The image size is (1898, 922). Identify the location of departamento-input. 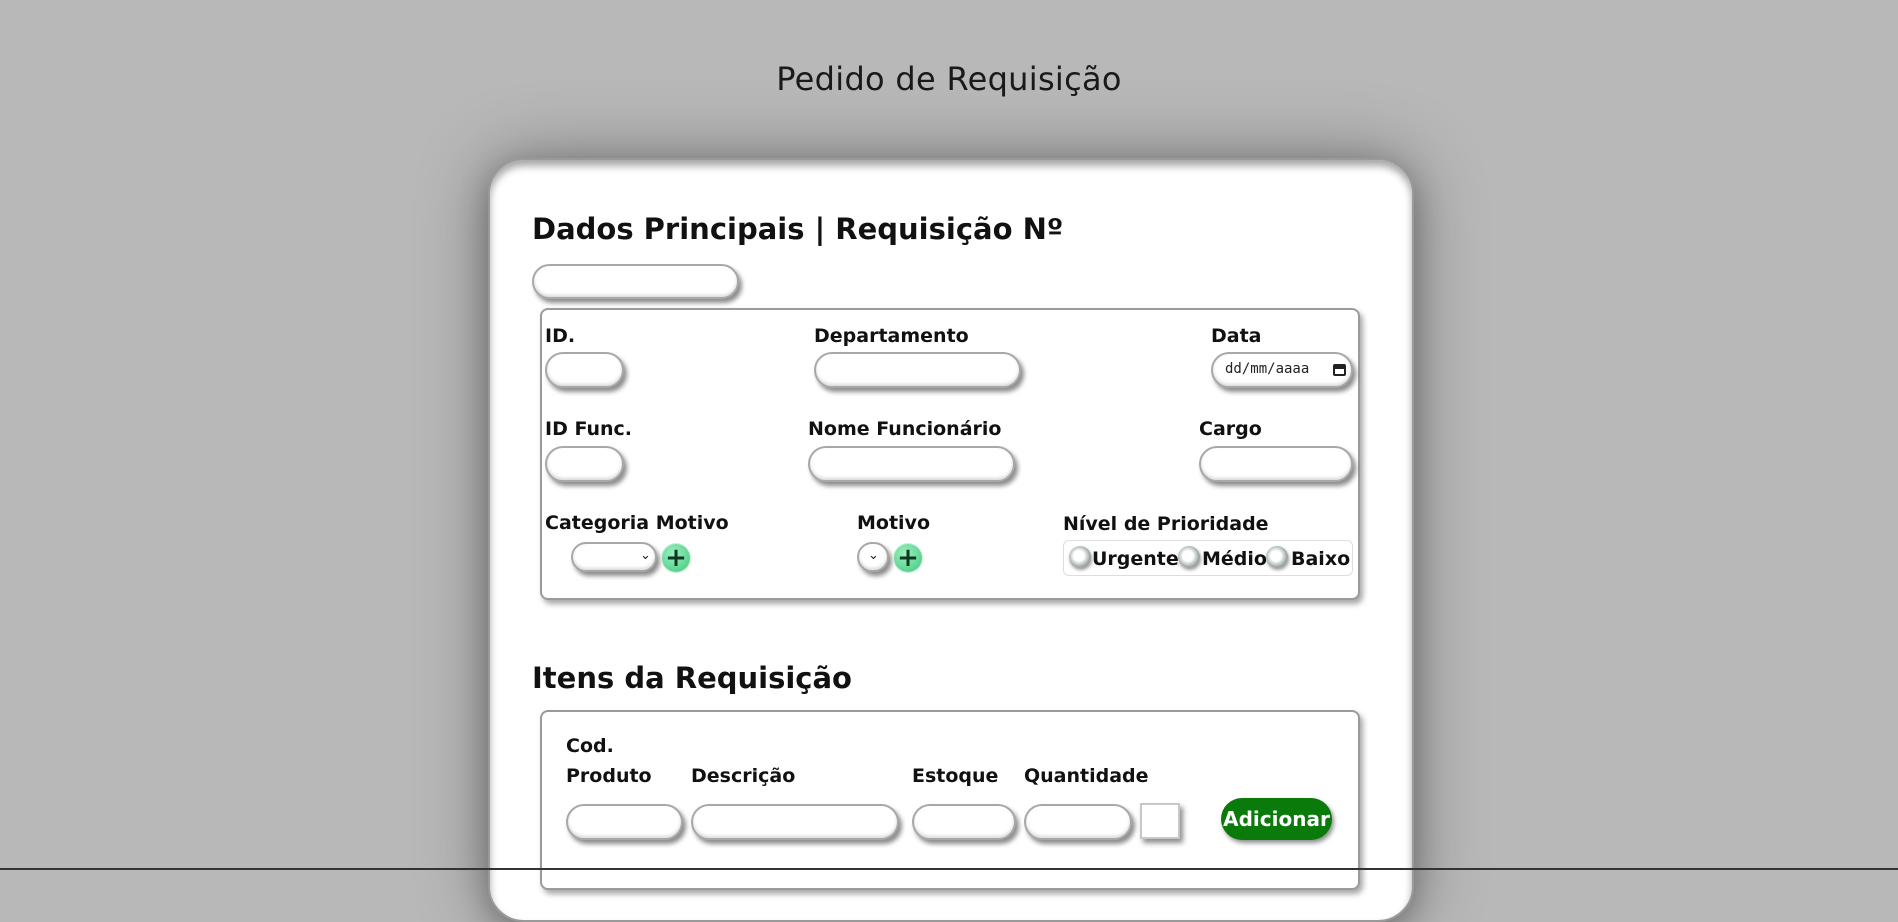
(917, 370).